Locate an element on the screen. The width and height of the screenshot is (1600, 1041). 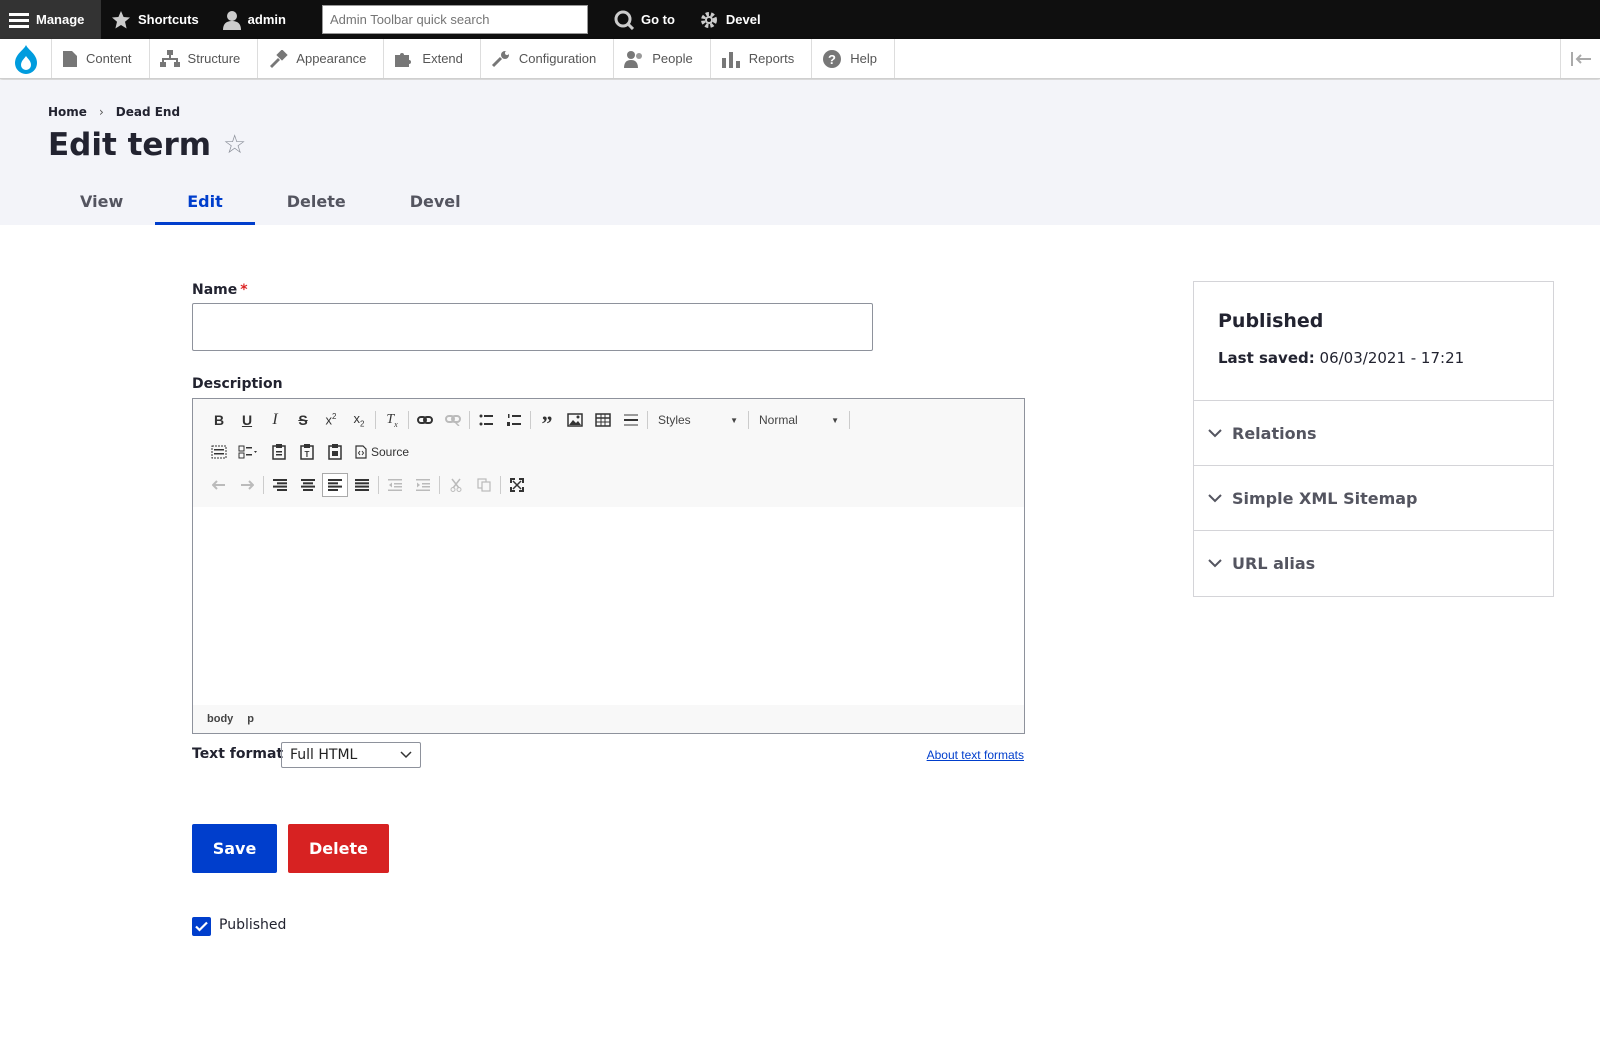
editor-element-path: body p is located at coordinates (230, 719).